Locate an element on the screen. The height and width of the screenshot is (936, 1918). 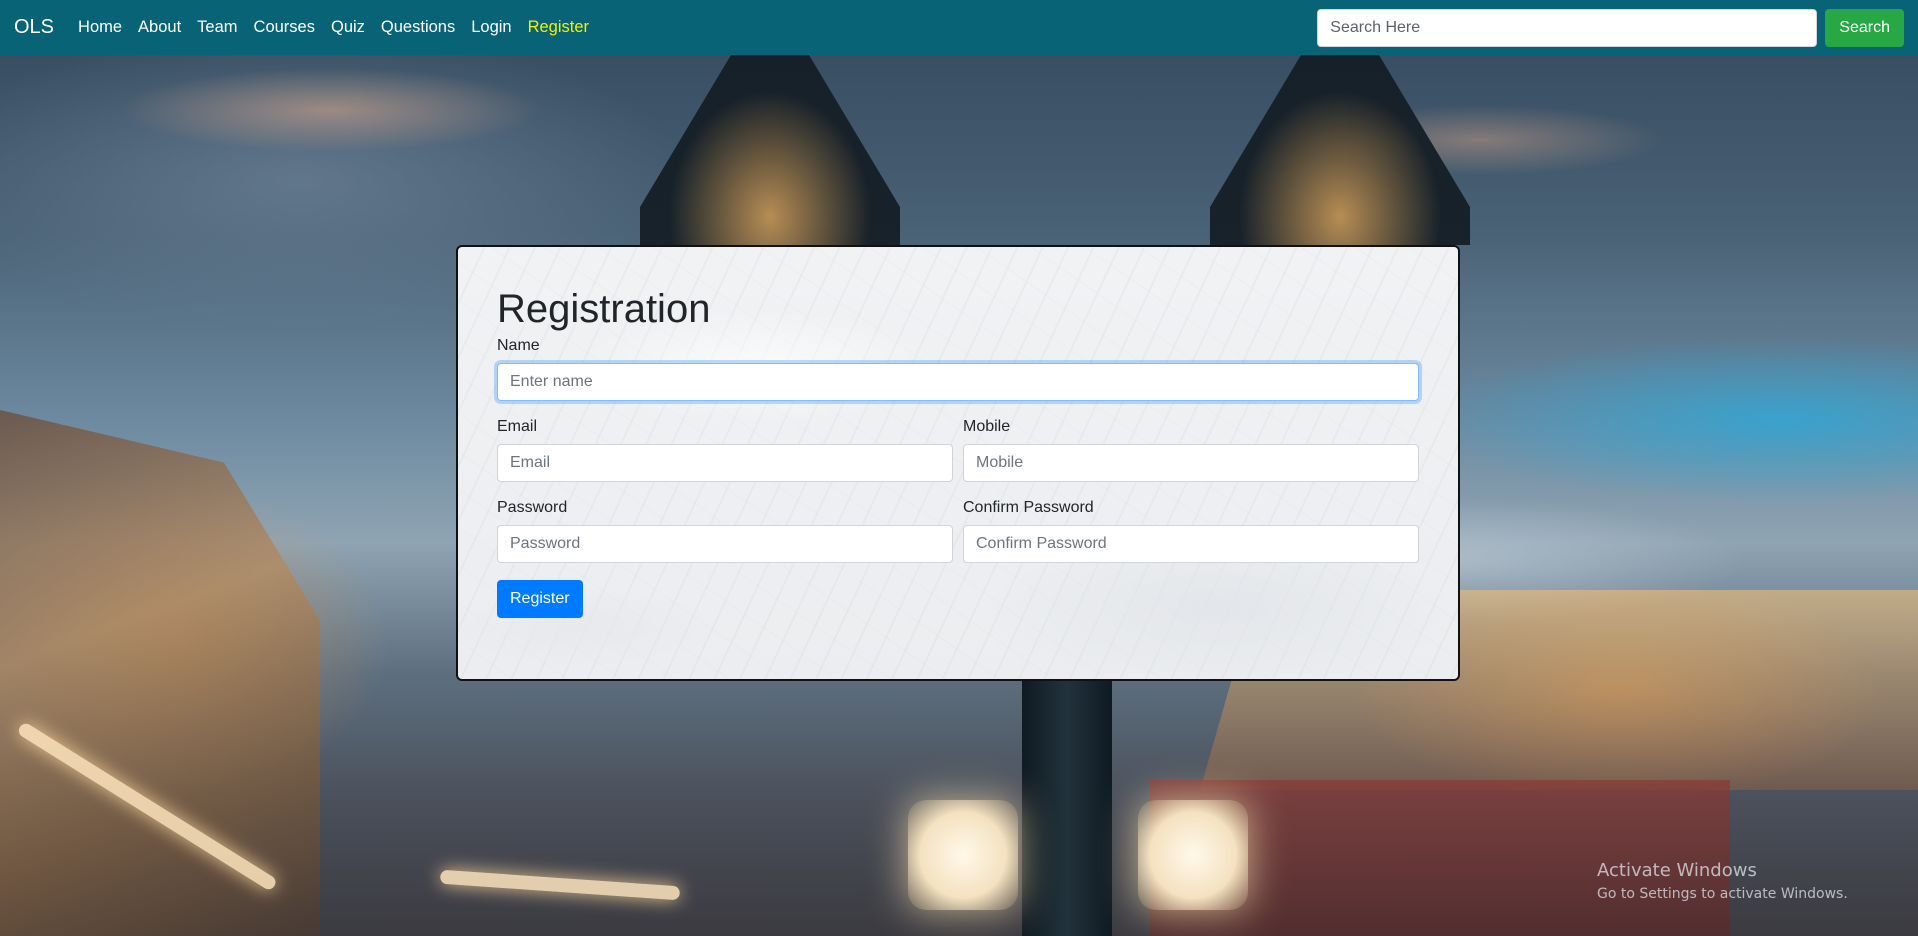
nav-link-team: Team is located at coordinates (217, 27).